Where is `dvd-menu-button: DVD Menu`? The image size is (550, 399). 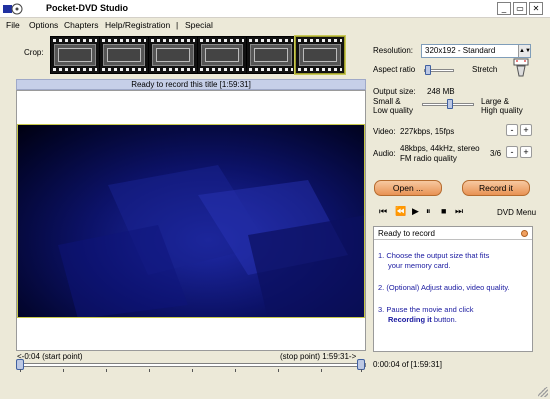
dvd-menu-button: DVD Menu is located at coordinates (516, 212).